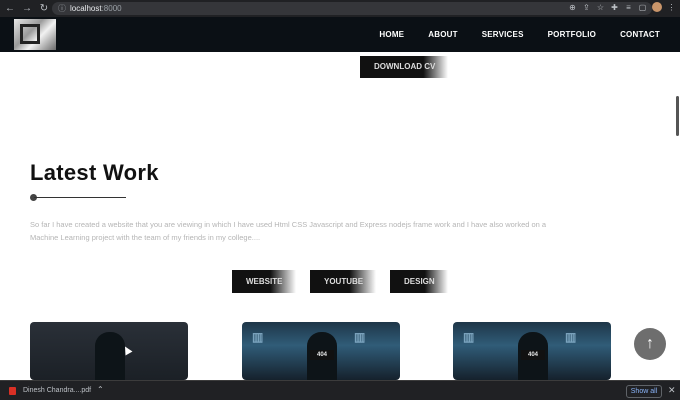  I want to click on chevron-up-icon: ⌃, so click(100, 389).